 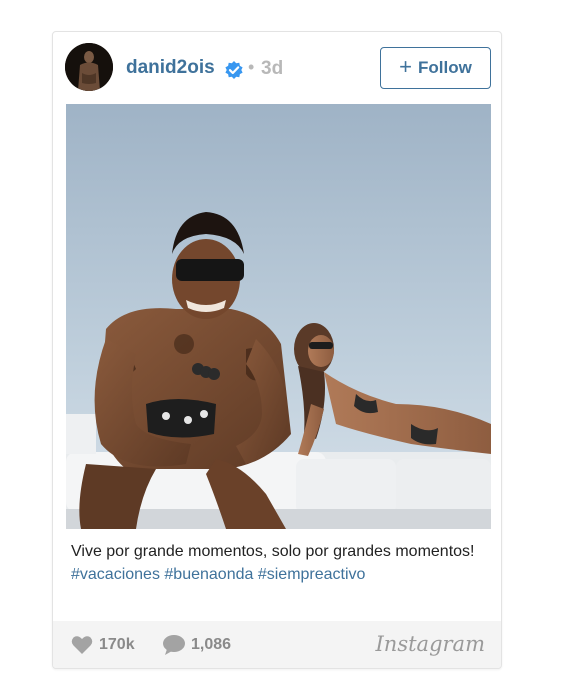 I want to click on post-header: danid2ois • 3d + Follow, so click(x=277, y=68).